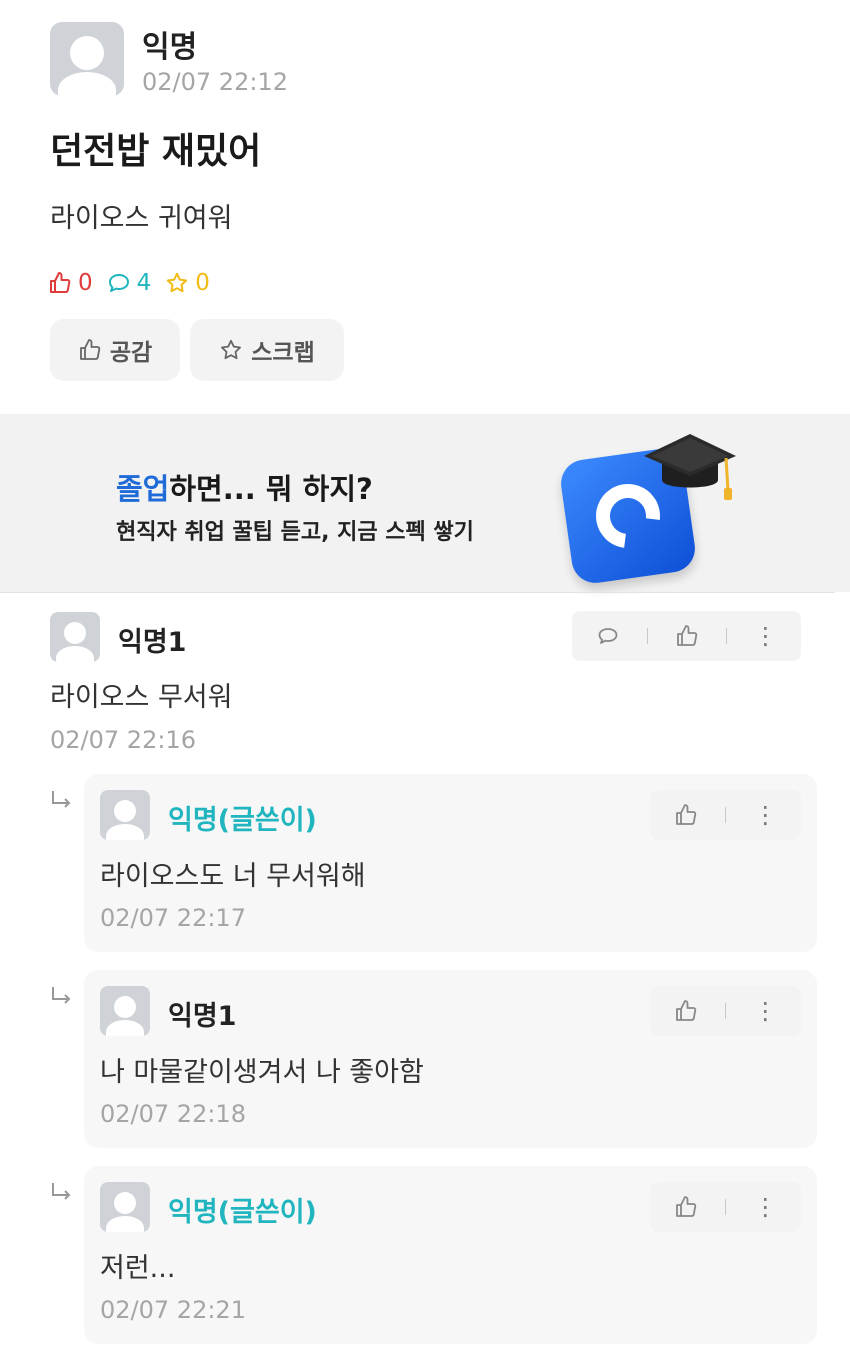  What do you see at coordinates (215, 82) in the screenshot?
I see `post-timestamp: 02/07 22:12` at bounding box center [215, 82].